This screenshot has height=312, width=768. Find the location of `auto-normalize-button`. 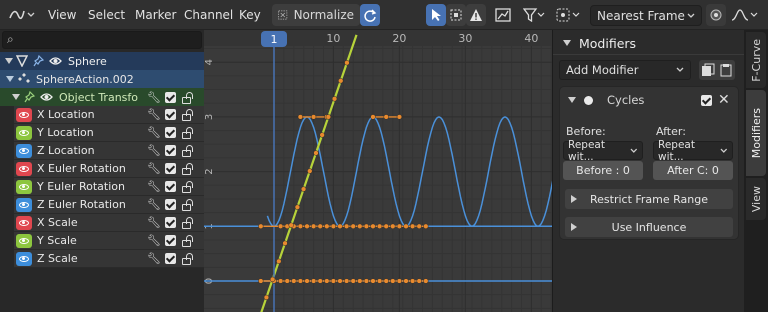

auto-normalize-button is located at coordinates (370, 15).